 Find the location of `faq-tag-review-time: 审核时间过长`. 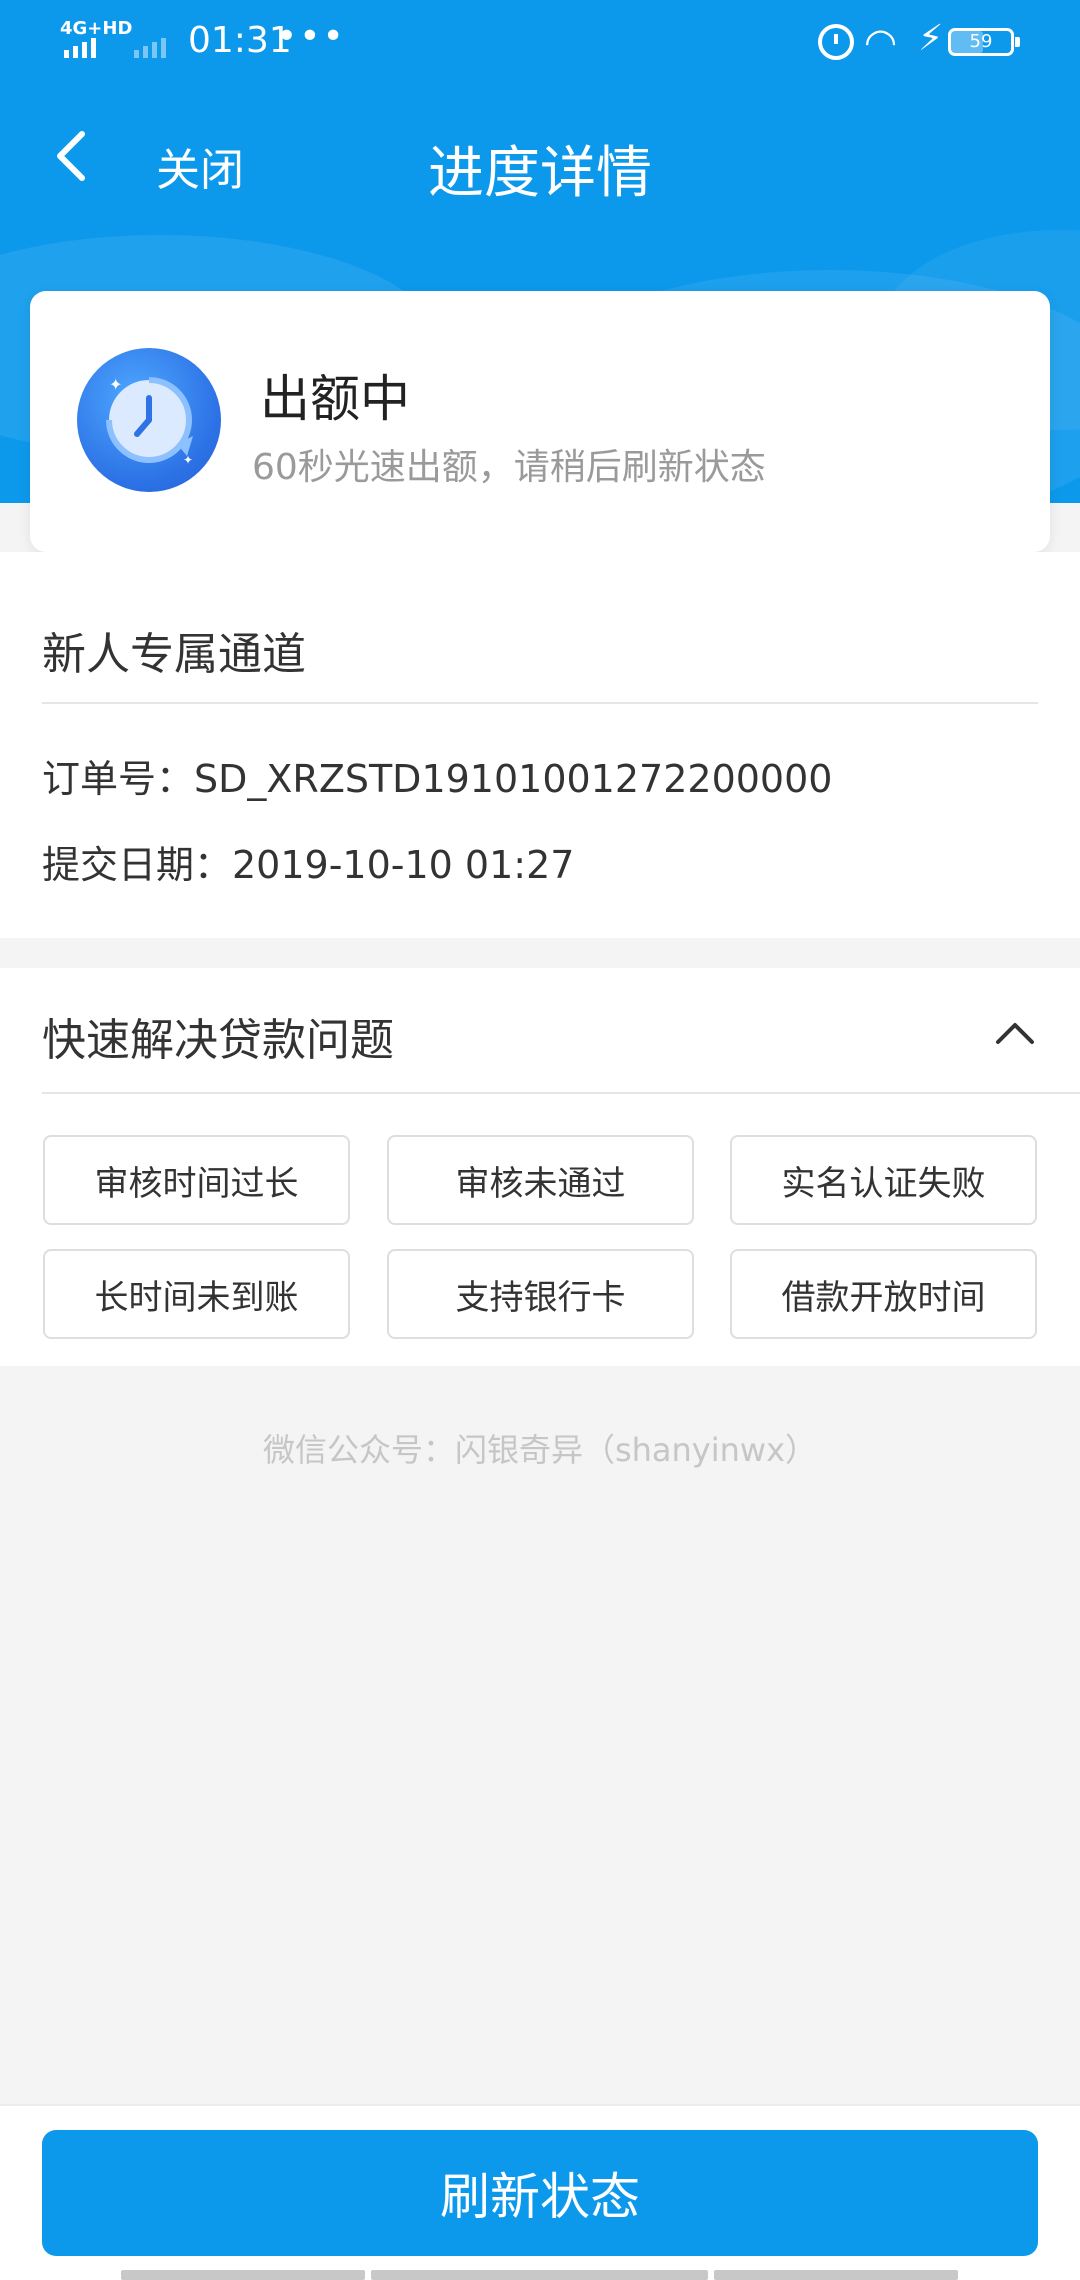

faq-tag-review-time: 审核时间过长 is located at coordinates (196, 1180).